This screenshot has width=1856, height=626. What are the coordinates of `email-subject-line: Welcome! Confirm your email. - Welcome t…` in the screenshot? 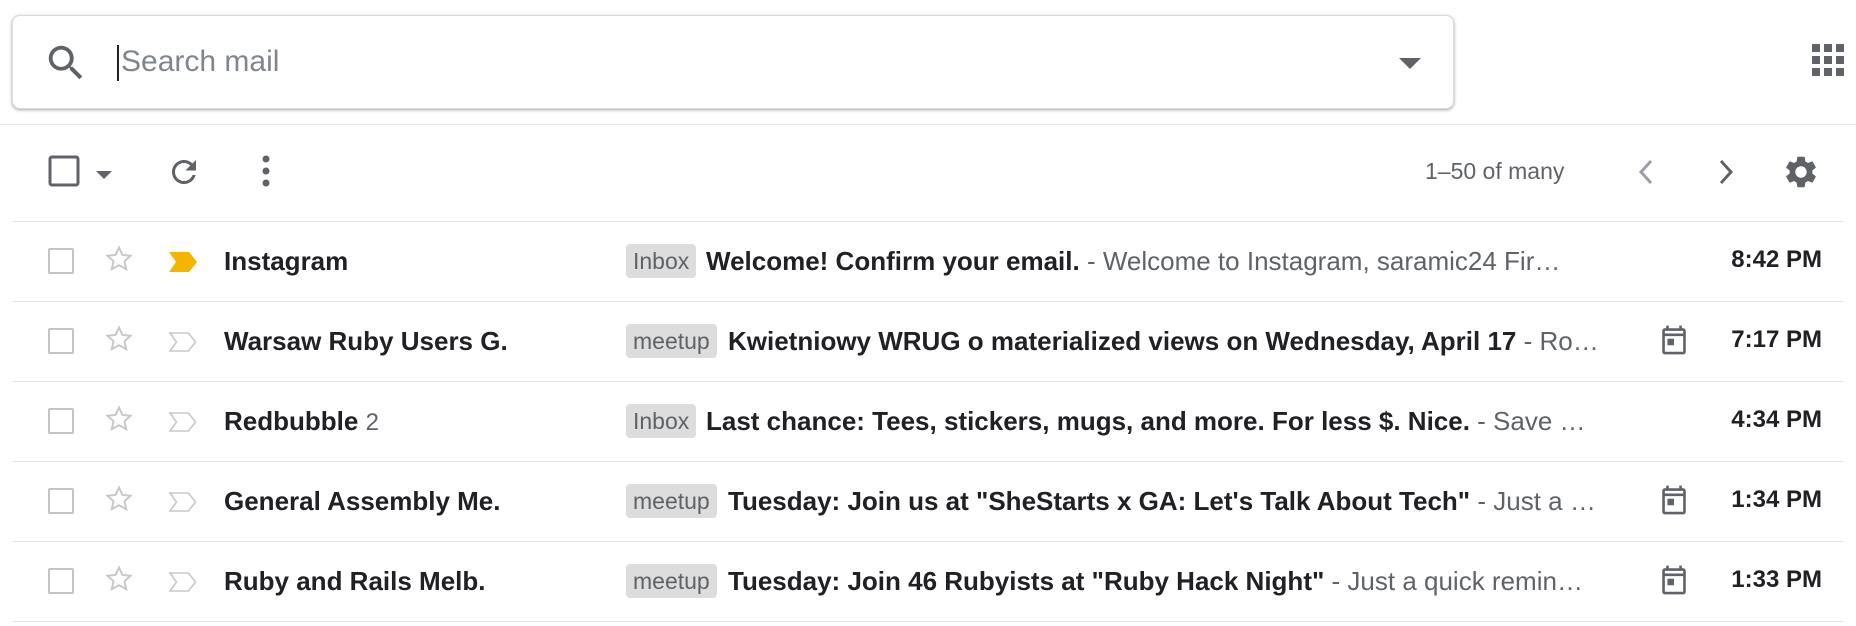 It's located at (1177, 261).